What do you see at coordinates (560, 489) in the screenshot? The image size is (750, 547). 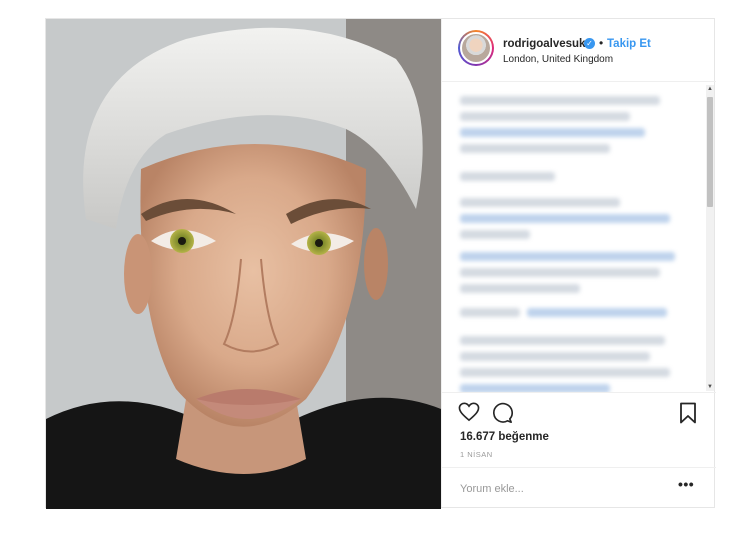 I see `comment-input` at bounding box center [560, 489].